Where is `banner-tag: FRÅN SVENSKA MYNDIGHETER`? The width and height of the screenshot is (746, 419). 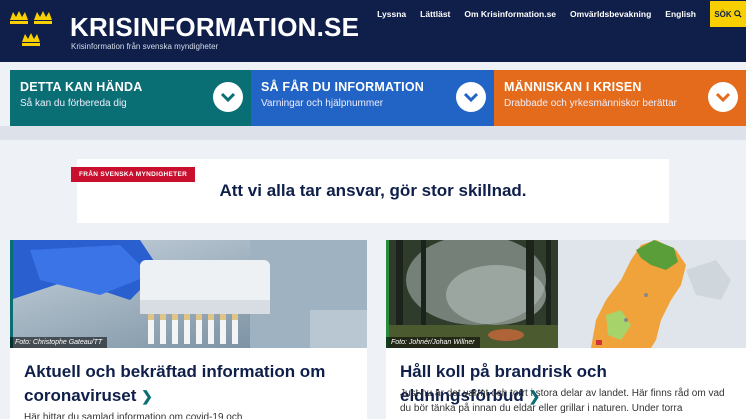 banner-tag: FRÅN SVENSKA MYNDIGHETER is located at coordinates (133, 174).